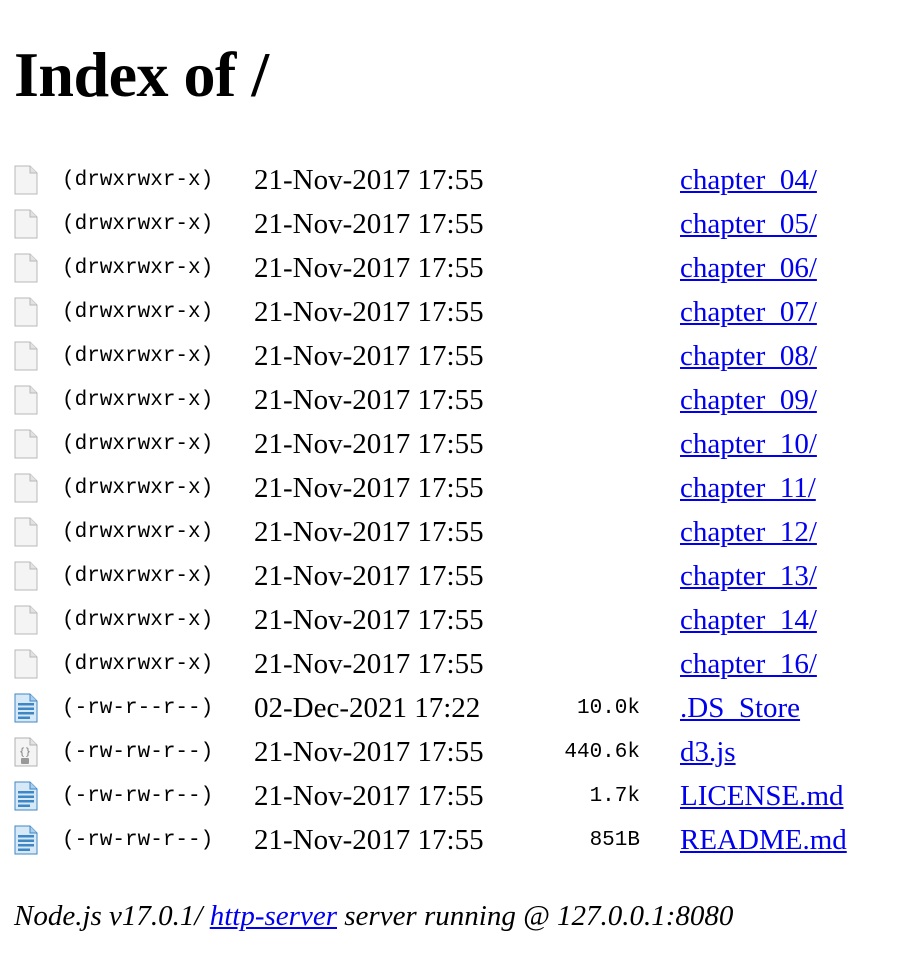 Image resolution: width=918 pixels, height=964 pixels. Describe the element at coordinates (141, 74) in the screenshot. I see `page-title: Index of /` at that location.